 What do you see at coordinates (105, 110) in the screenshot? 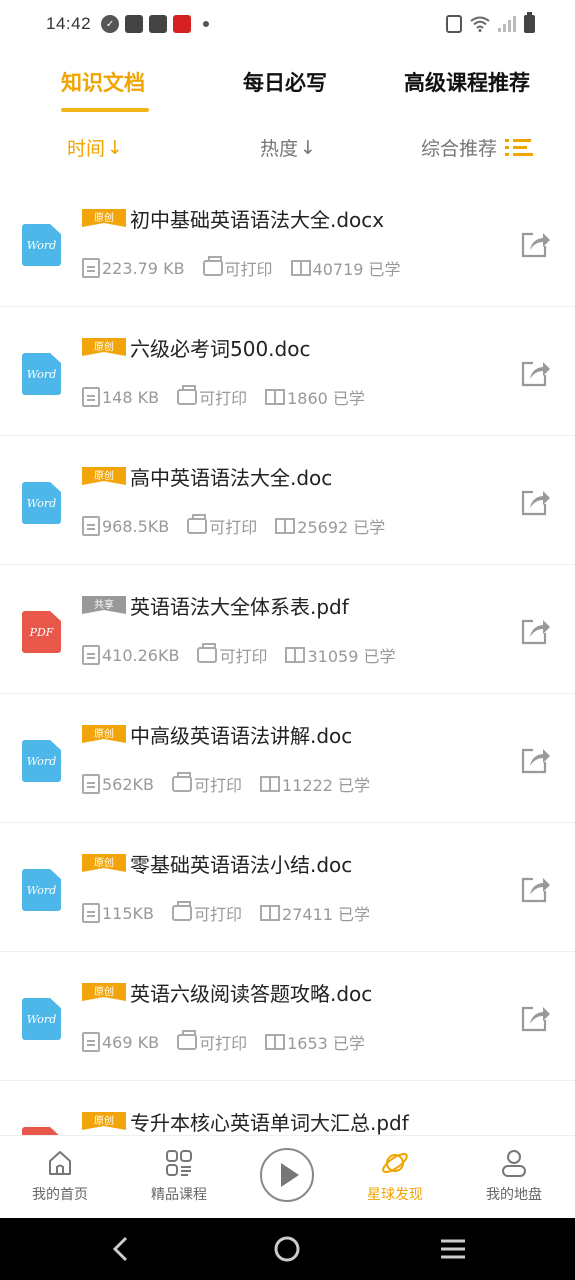
I see `active-tab-indicator` at bounding box center [105, 110].